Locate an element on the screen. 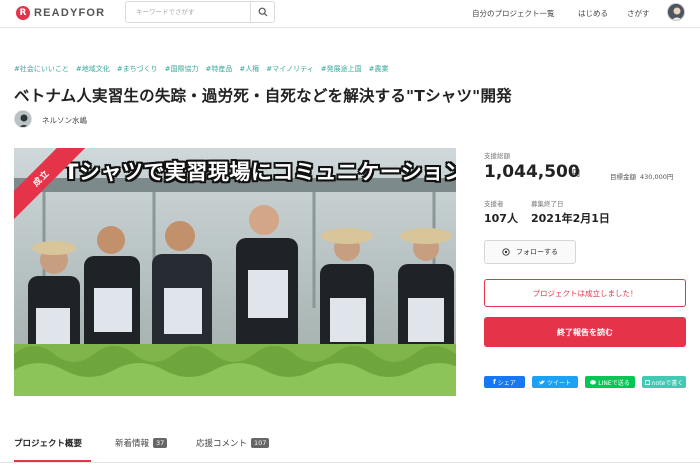  search-box is located at coordinates (200, 12).